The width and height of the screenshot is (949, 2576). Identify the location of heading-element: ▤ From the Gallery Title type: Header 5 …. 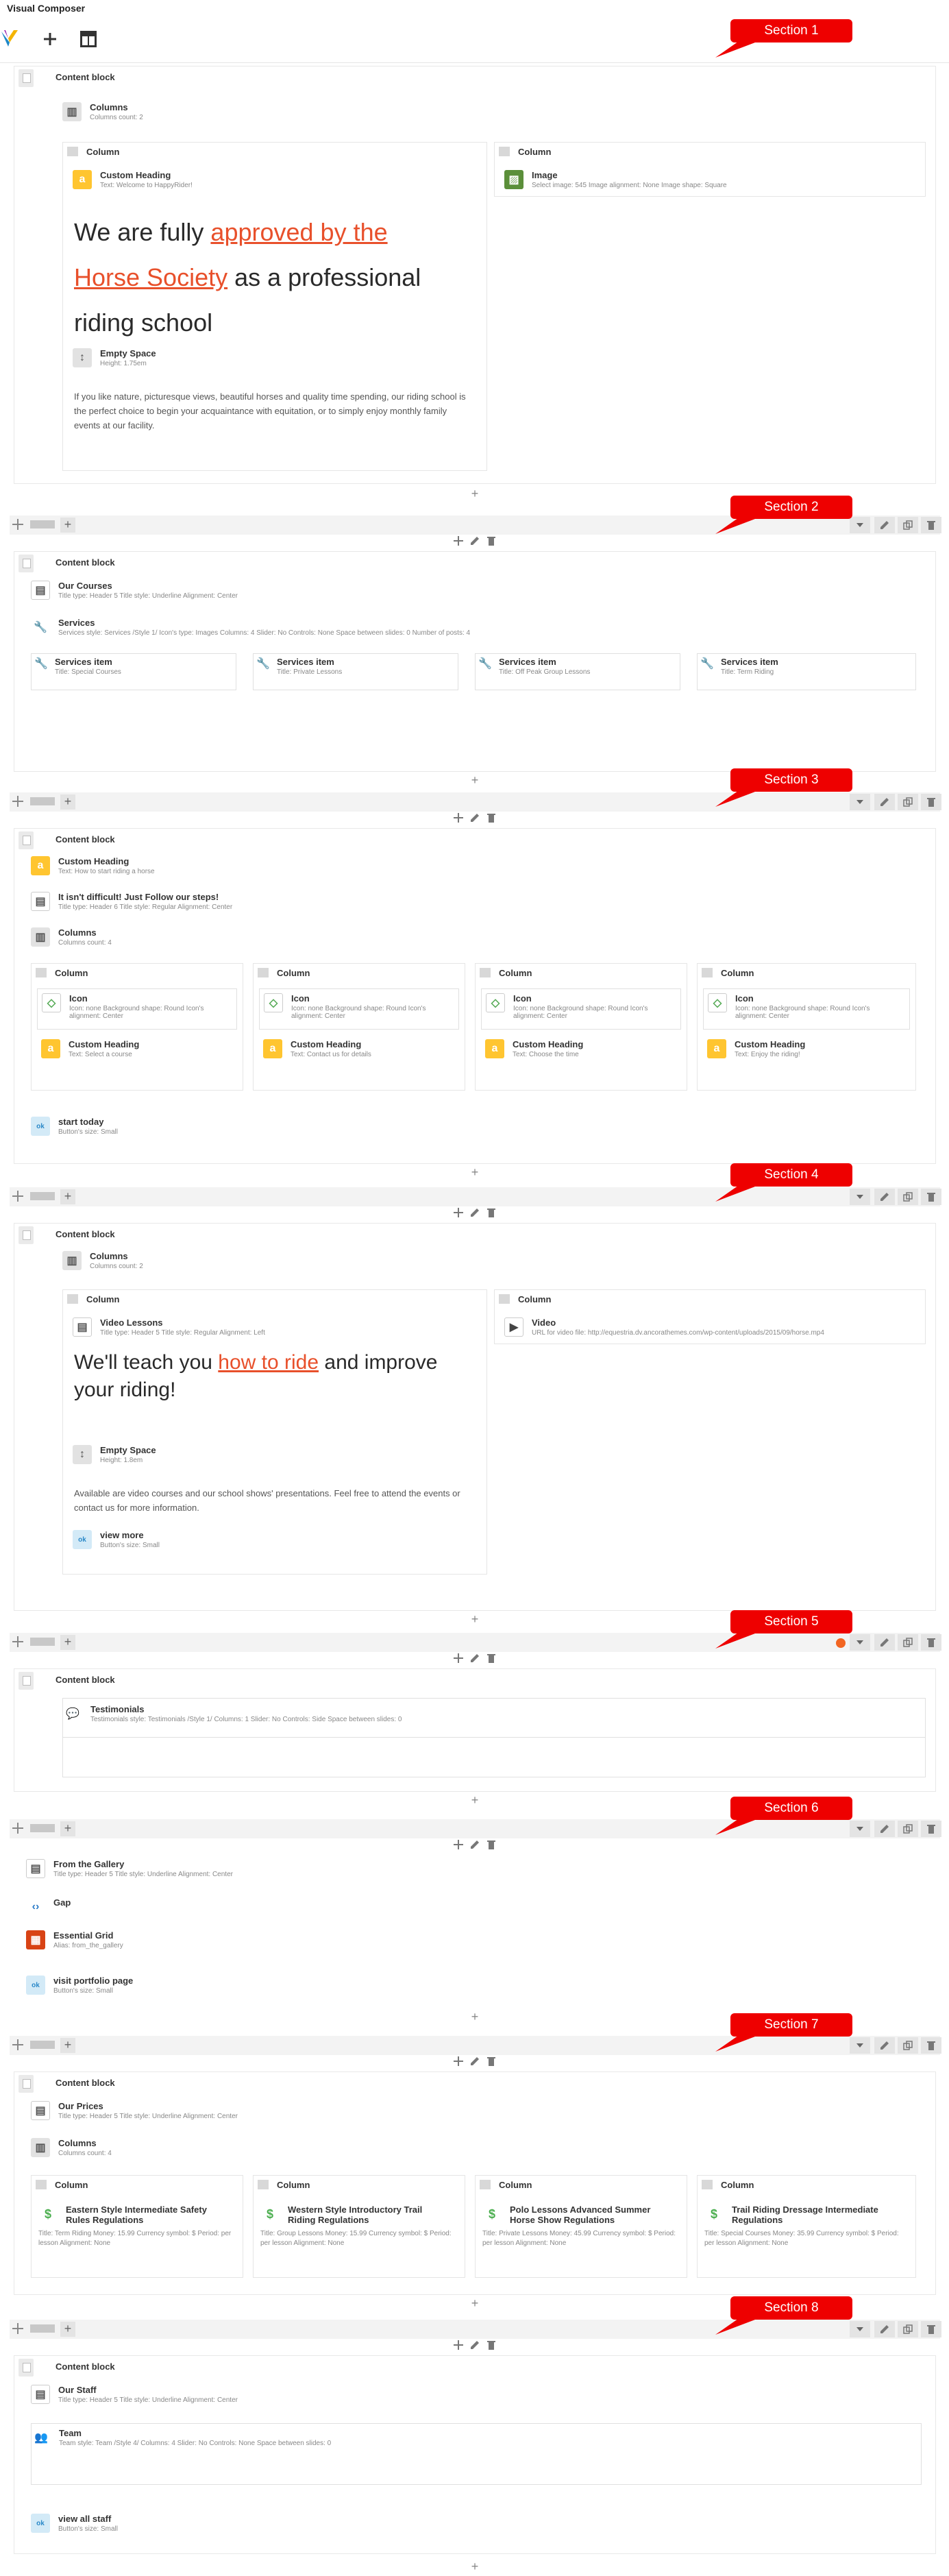
(197, 1872).